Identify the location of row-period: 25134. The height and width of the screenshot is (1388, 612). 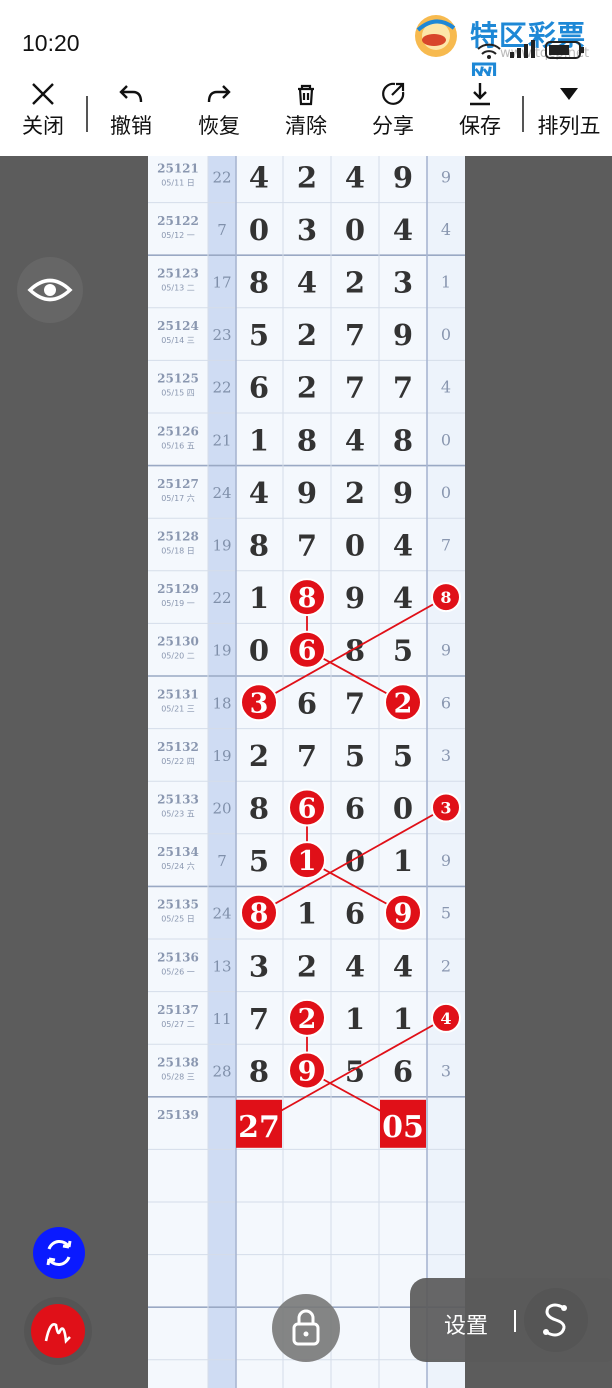
(178, 852).